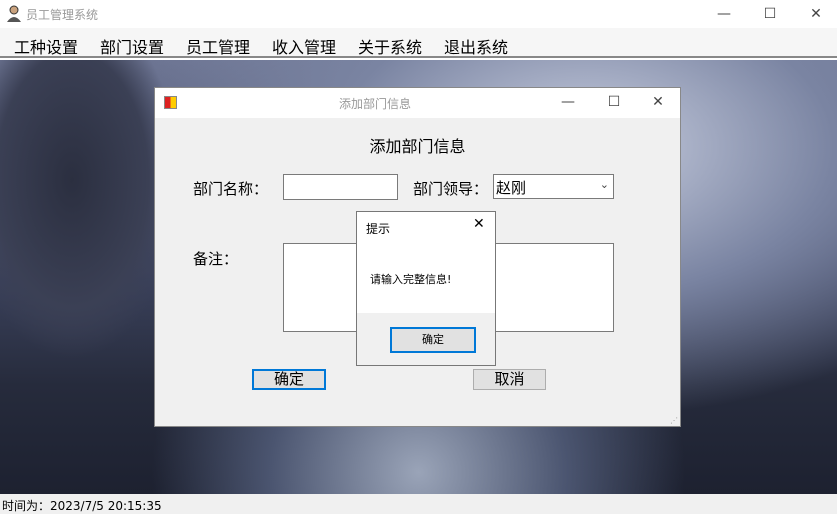 The height and width of the screenshot is (514, 837). What do you see at coordinates (418, 14) in the screenshot?
I see `title-bar: 员工管理系统 — ☐ ✕` at bounding box center [418, 14].